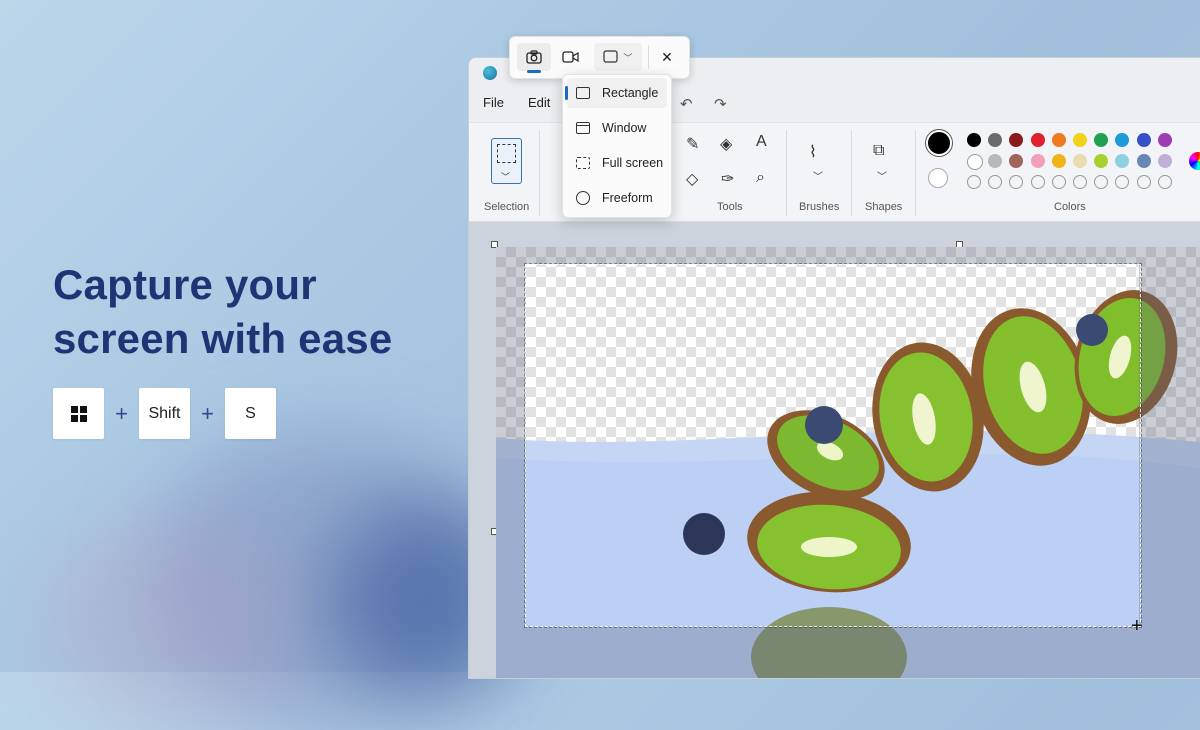 The width and height of the screenshot is (1200, 730). What do you see at coordinates (514, 105) in the screenshot?
I see `menu-bar: File Edit` at bounding box center [514, 105].